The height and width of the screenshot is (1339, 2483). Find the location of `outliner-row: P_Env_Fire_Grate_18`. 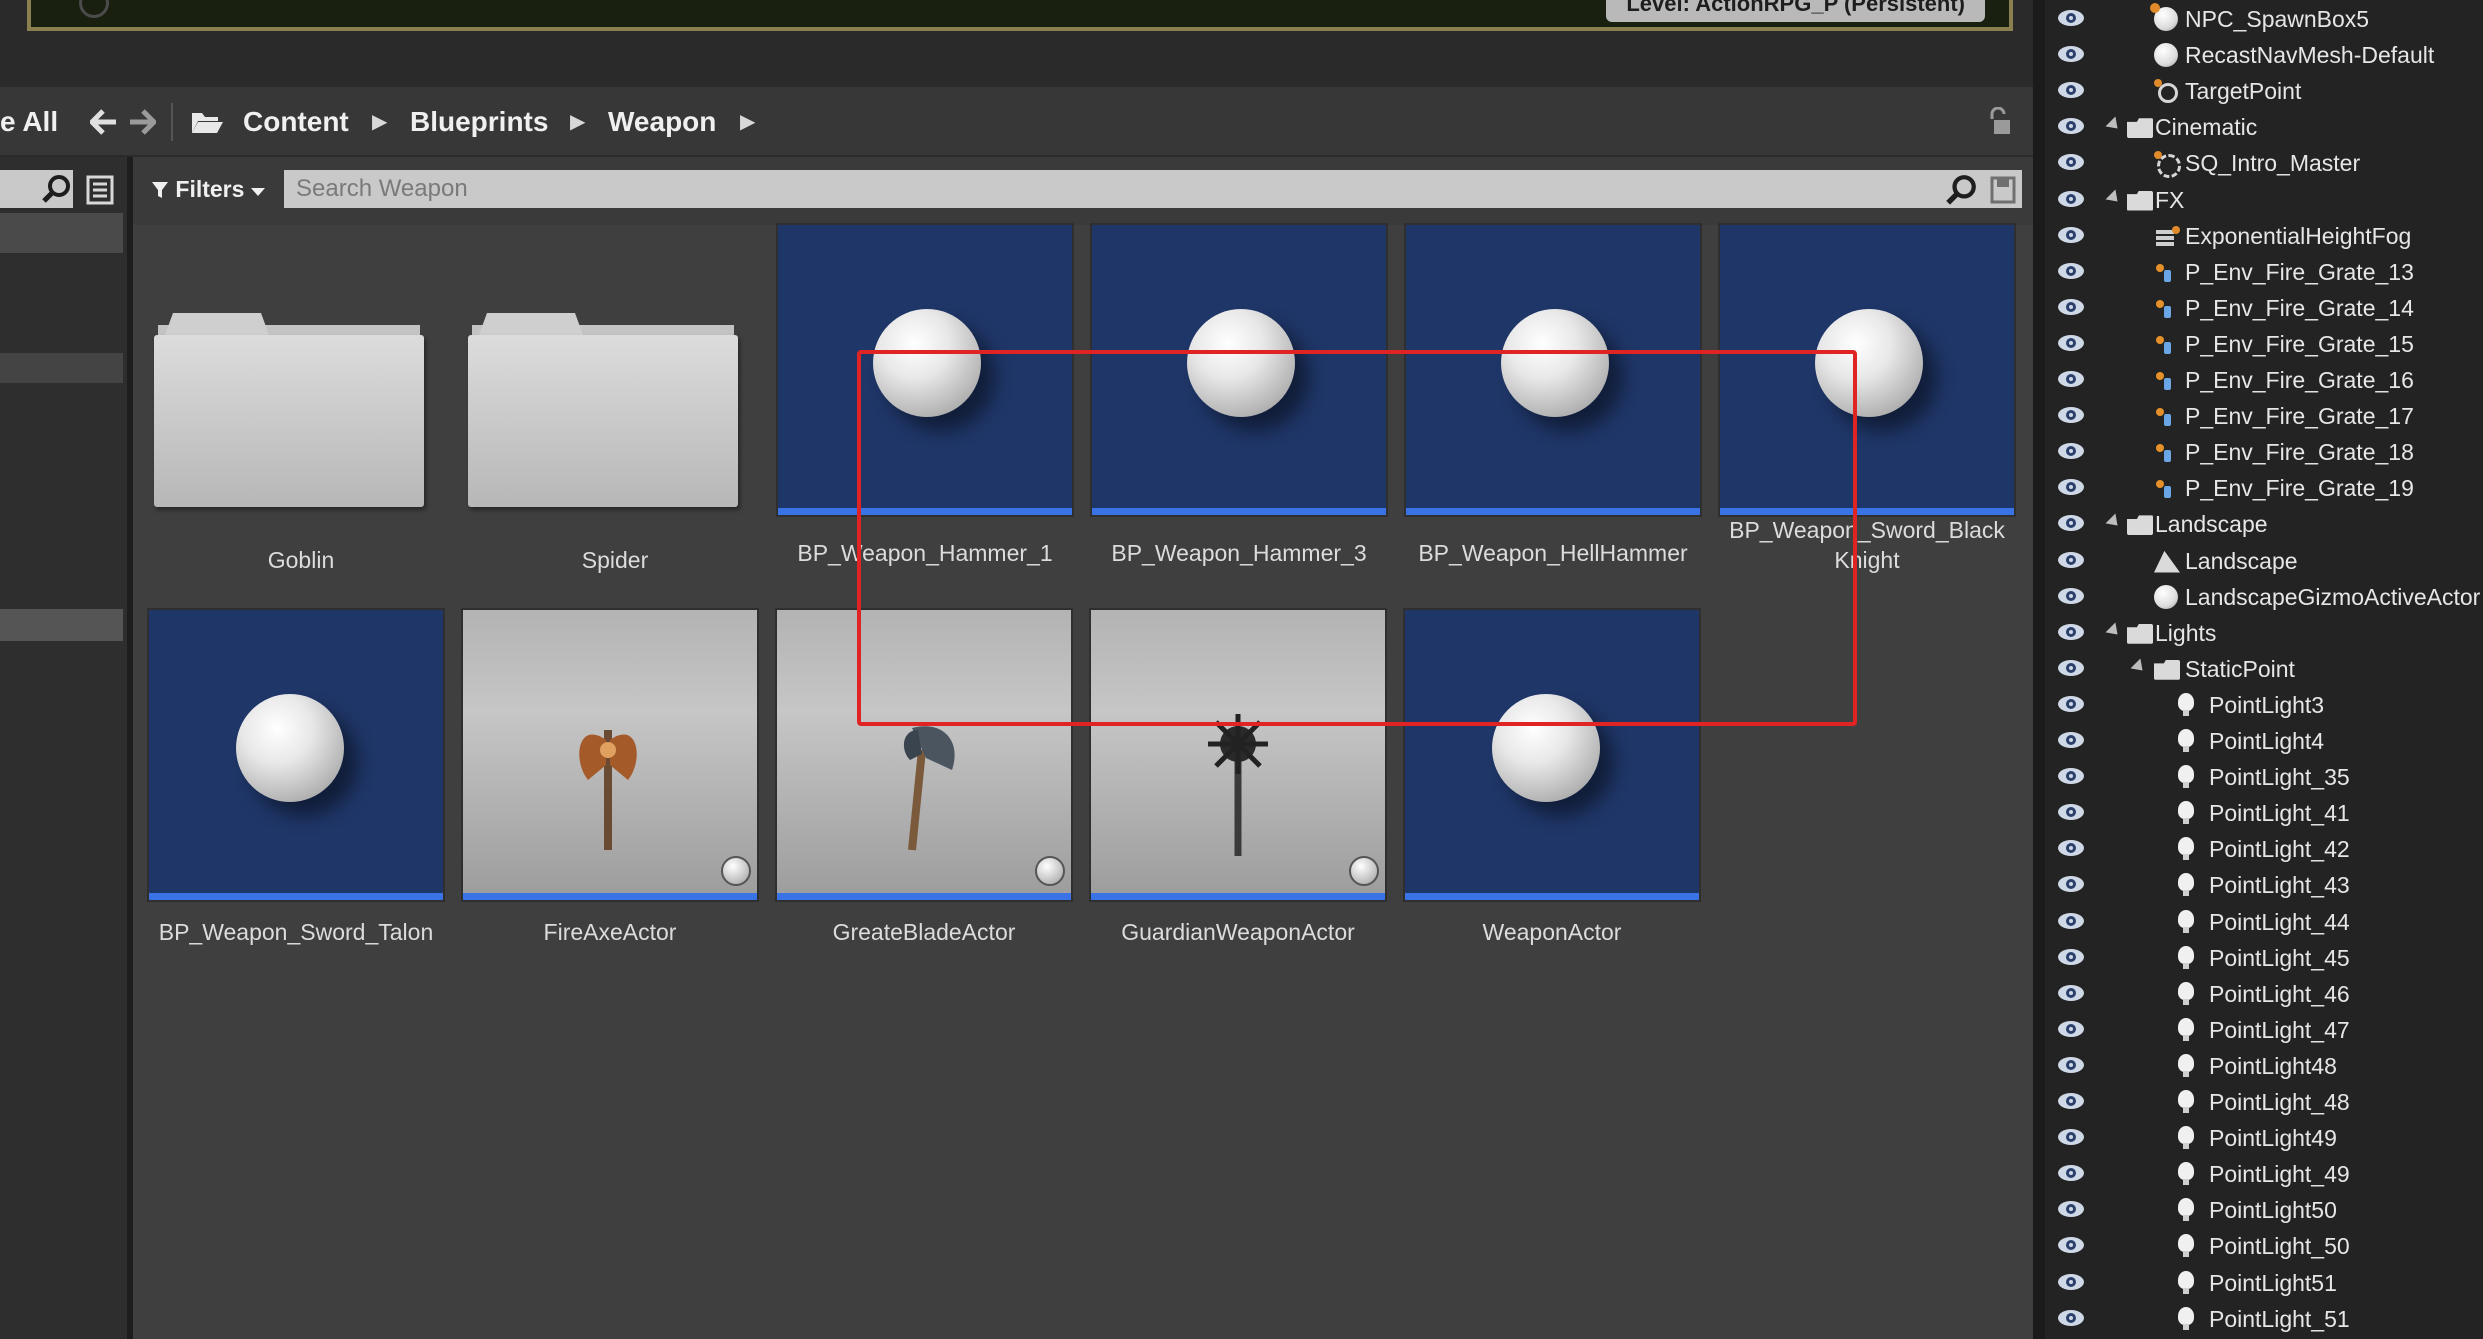

outliner-row: P_Env_Fire_Grate_18 is located at coordinates (2264, 452).